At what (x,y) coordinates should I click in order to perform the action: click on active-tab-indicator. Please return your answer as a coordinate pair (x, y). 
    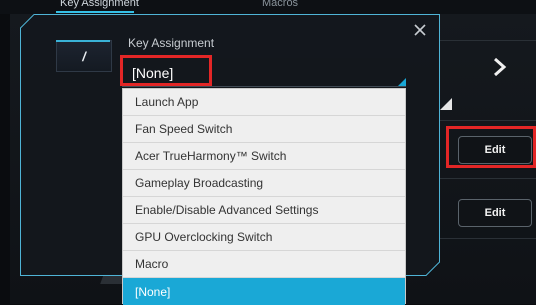
    Looking at the image, I should click on (95, 12).